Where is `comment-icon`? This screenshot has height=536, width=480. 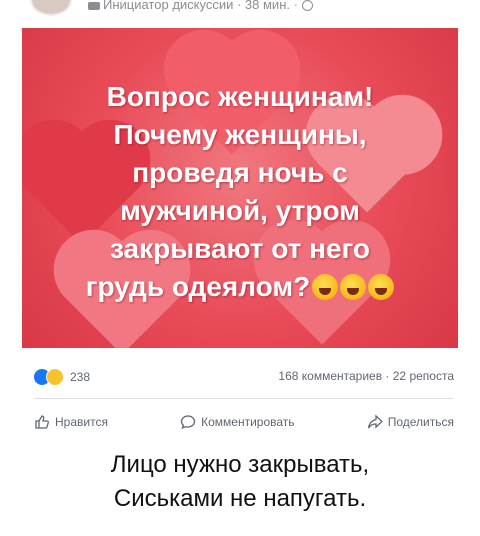 comment-icon is located at coordinates (188, 422).